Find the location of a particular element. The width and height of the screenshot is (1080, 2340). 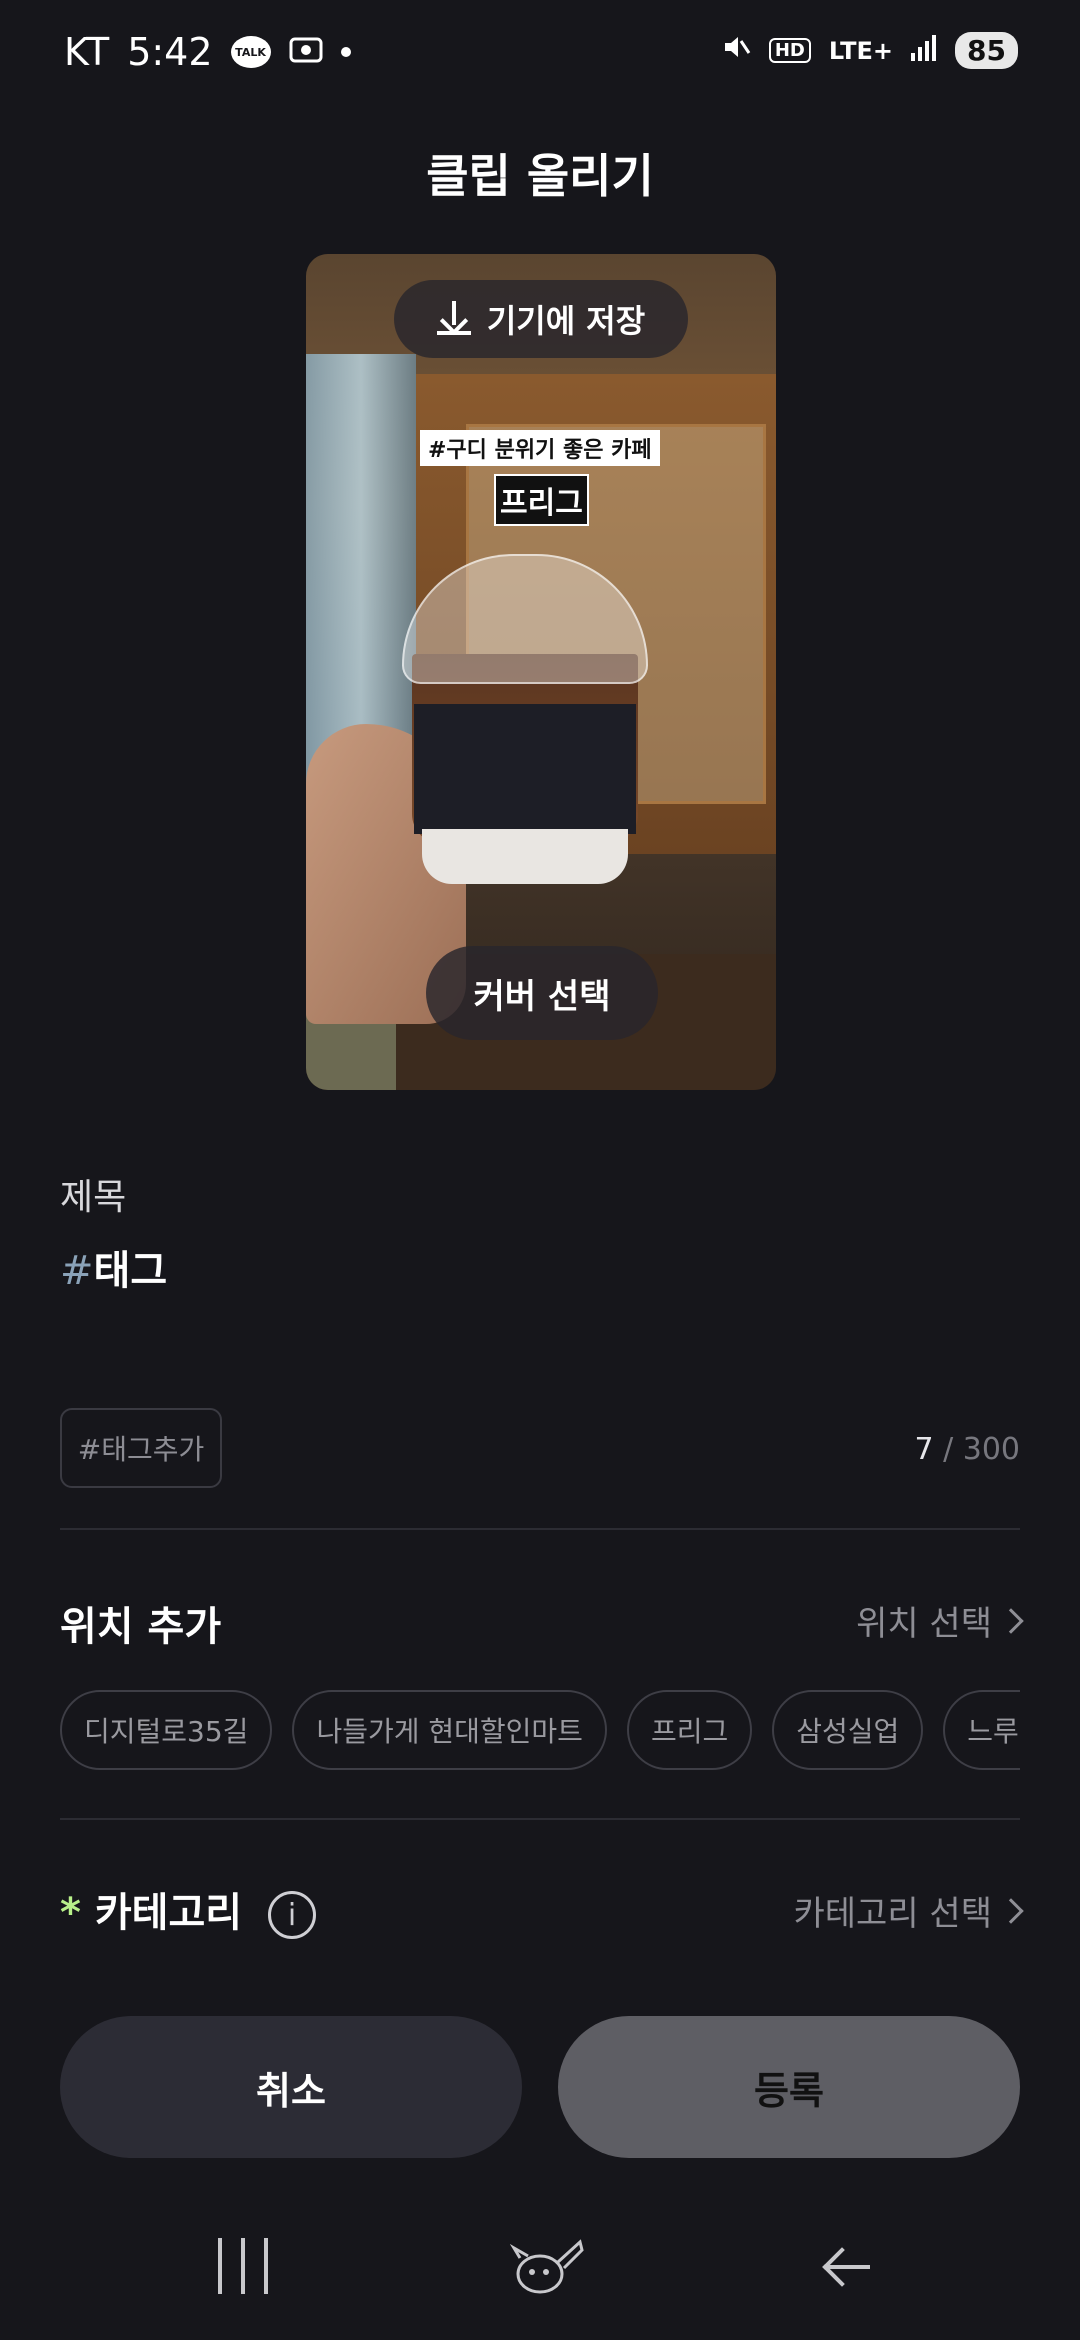

info-icon: i is located at coordinates (292, 1915).